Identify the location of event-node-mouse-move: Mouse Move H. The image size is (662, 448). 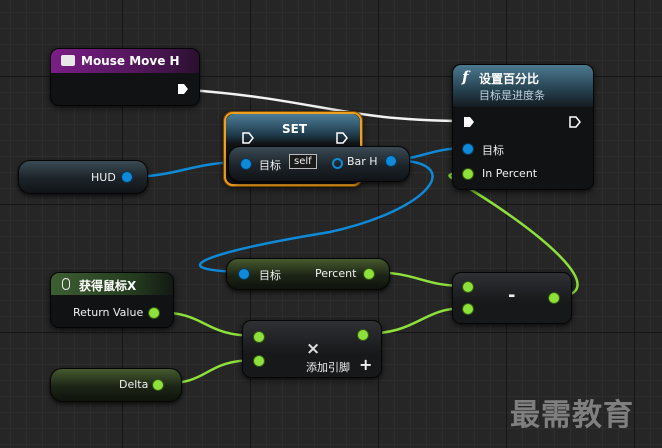
(125, 77).